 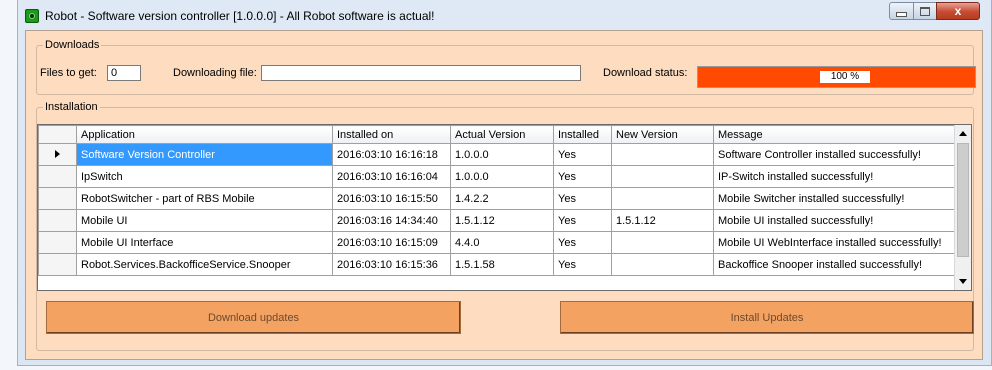 What do you see at coordinates (391, 220) in the screenshot?
I see `table-cell: 2016:03:16 14:34:40` at bounding box center [391, 220].